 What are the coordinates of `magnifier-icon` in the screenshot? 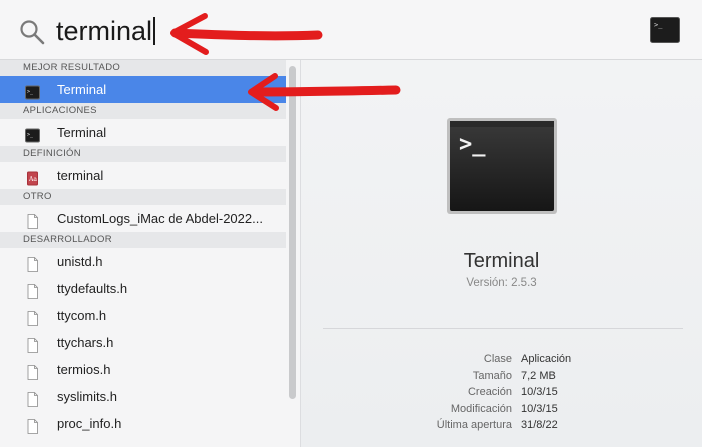 It's located at (32, 32).